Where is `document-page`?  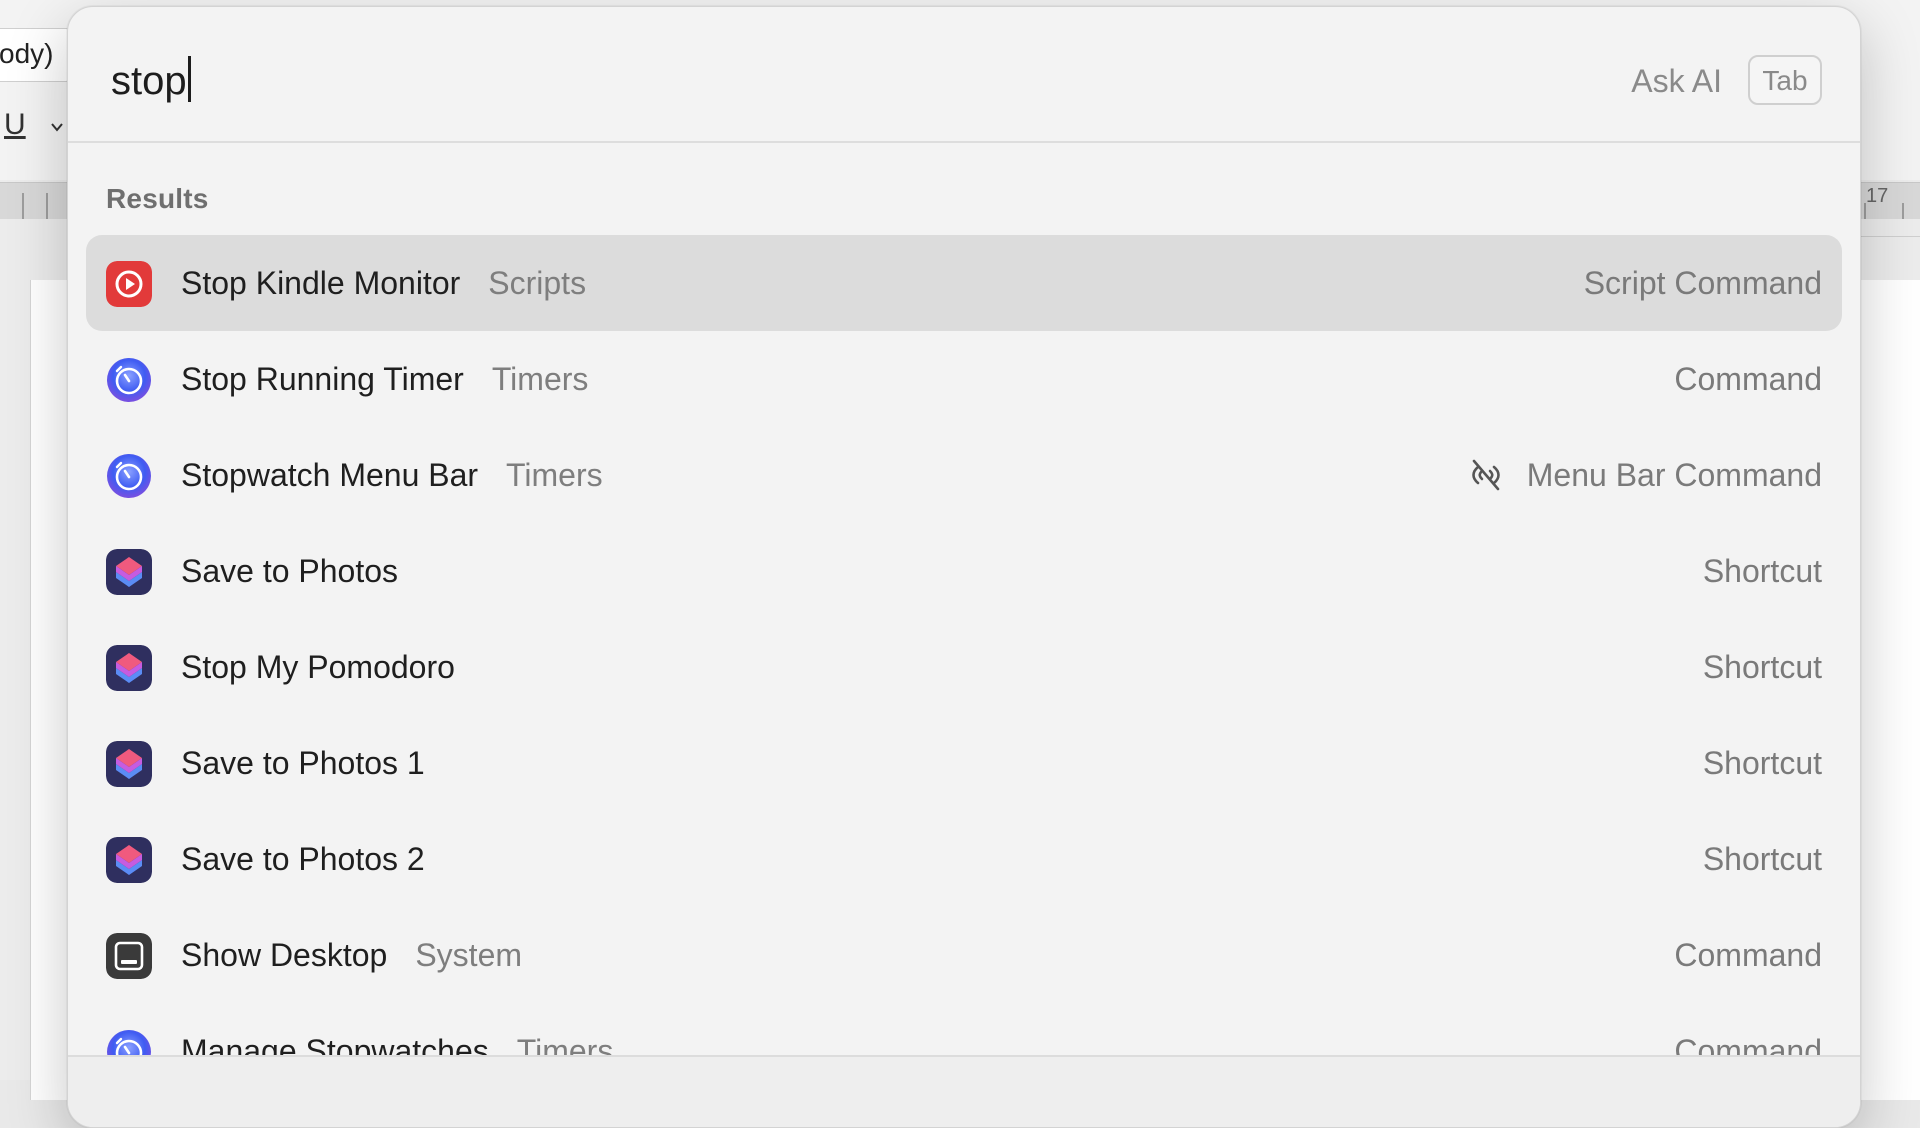 document-page is located at coordinates (1890, 690).